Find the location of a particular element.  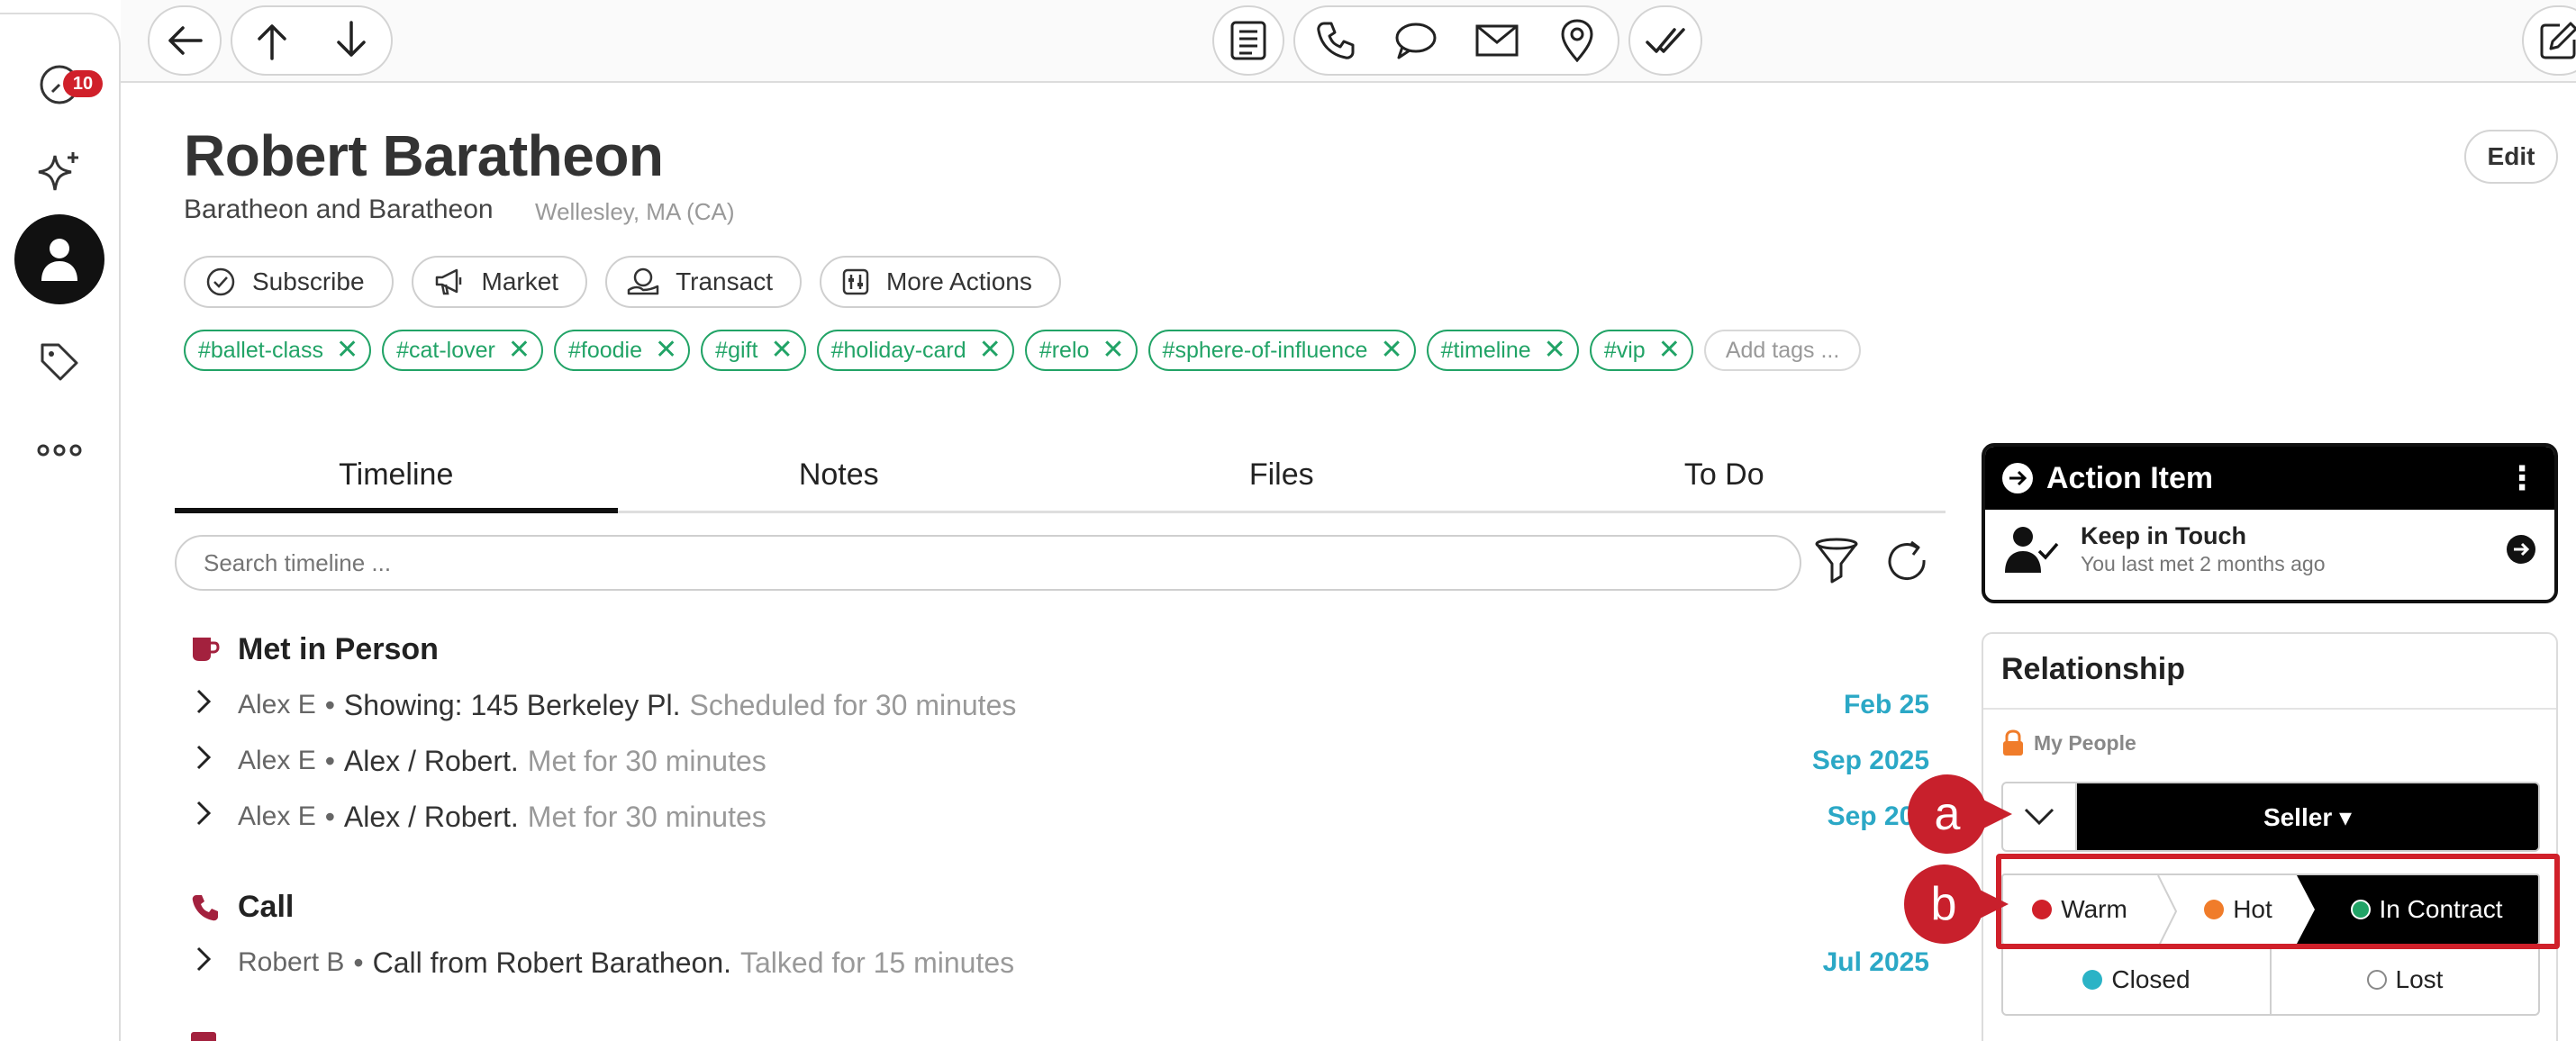

top-toolbar is located at coordinates (1348, 41).